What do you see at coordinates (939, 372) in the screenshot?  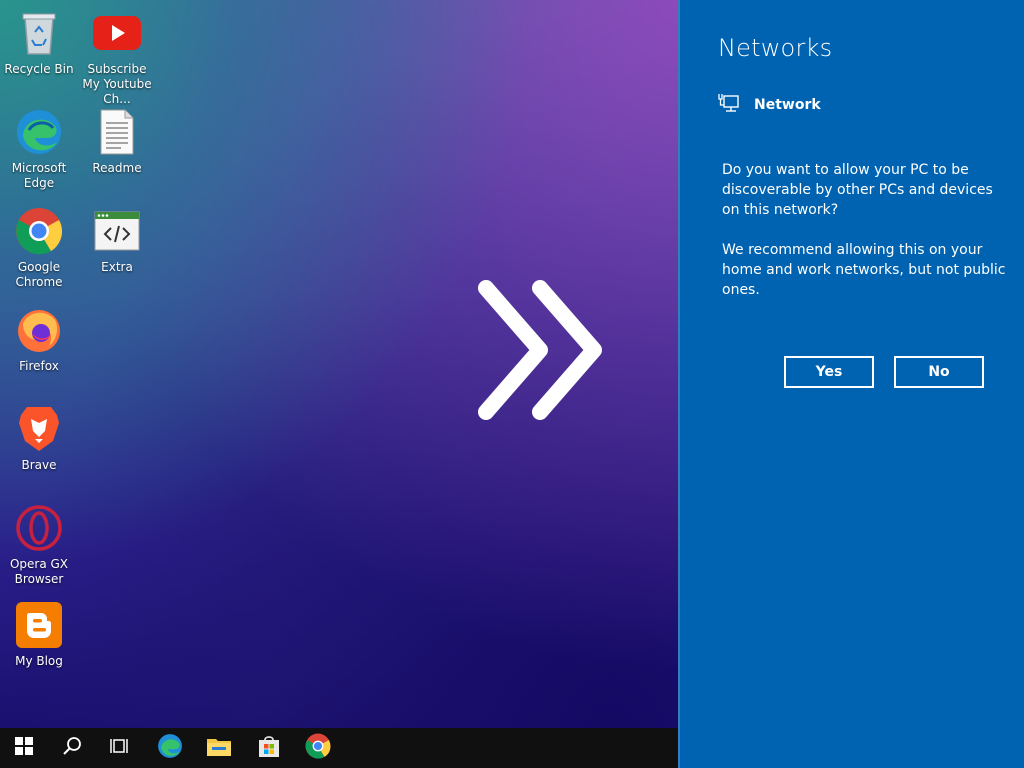 I see `no-button: No` at bounding box center [939, 372].